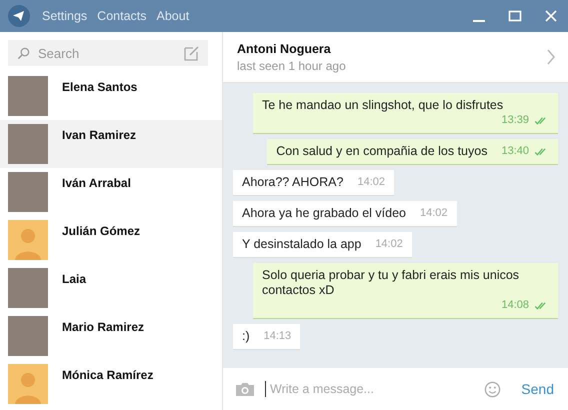 The height and width of the screenshot is (410, 568). What do you see at coordinates (111, 288) in the screenshot?
I see `contact-item: Laia` at bounding box center [111, 288].